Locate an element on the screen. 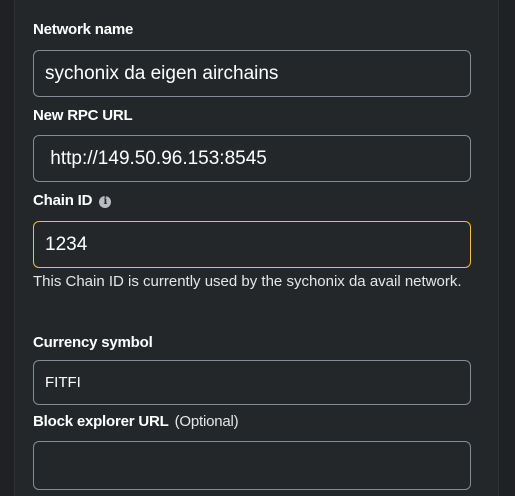 This screenshot has width=515, height=496. currency-symbol-label-text: Currency symbol is located at coordinates (93, 342).